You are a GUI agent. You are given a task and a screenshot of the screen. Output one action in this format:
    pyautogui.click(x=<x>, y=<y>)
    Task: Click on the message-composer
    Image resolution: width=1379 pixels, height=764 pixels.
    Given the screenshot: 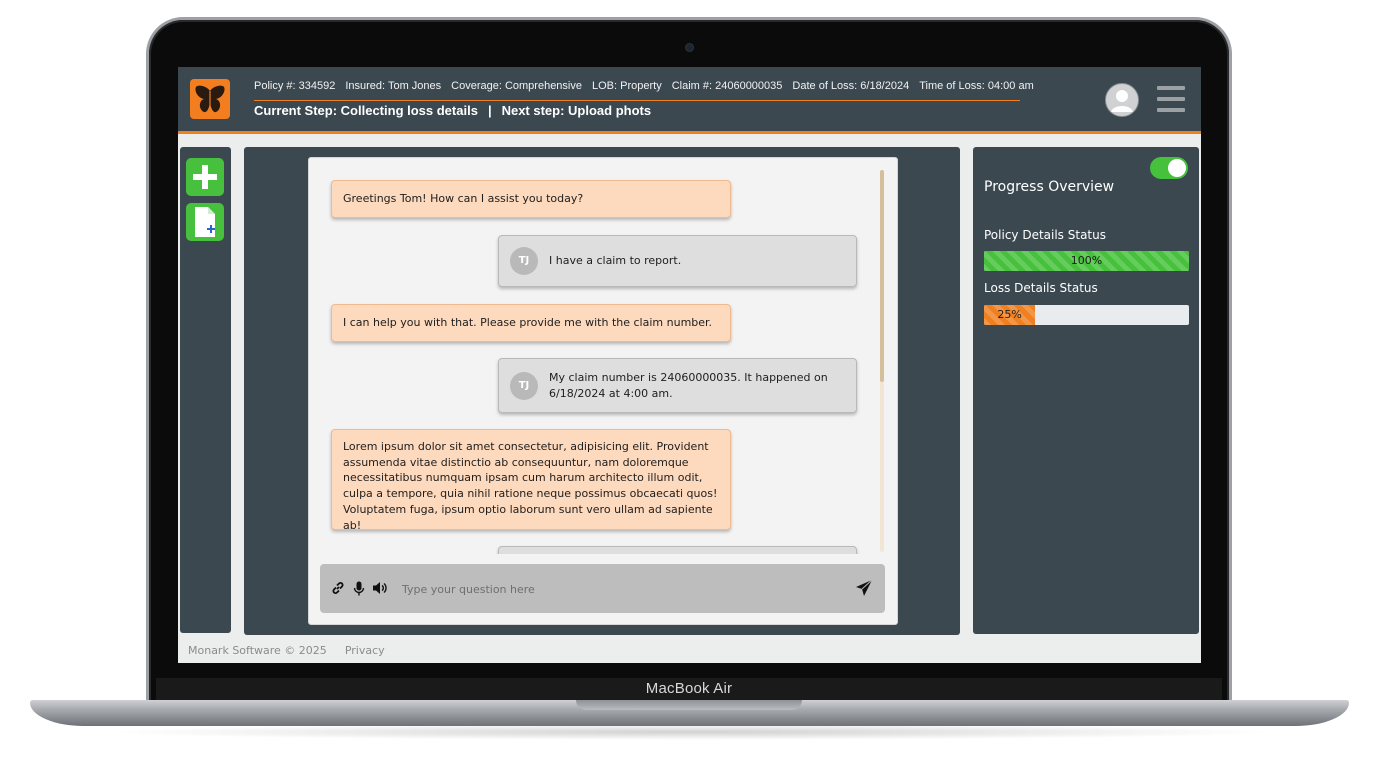 What is the action you would take?
    pyautogui.click(x=602, y=588)
    